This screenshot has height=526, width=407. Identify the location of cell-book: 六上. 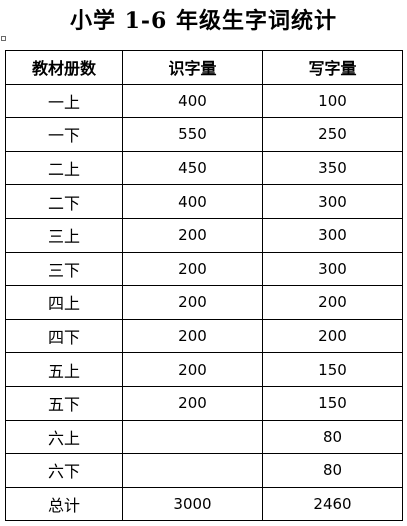
(64, 437).